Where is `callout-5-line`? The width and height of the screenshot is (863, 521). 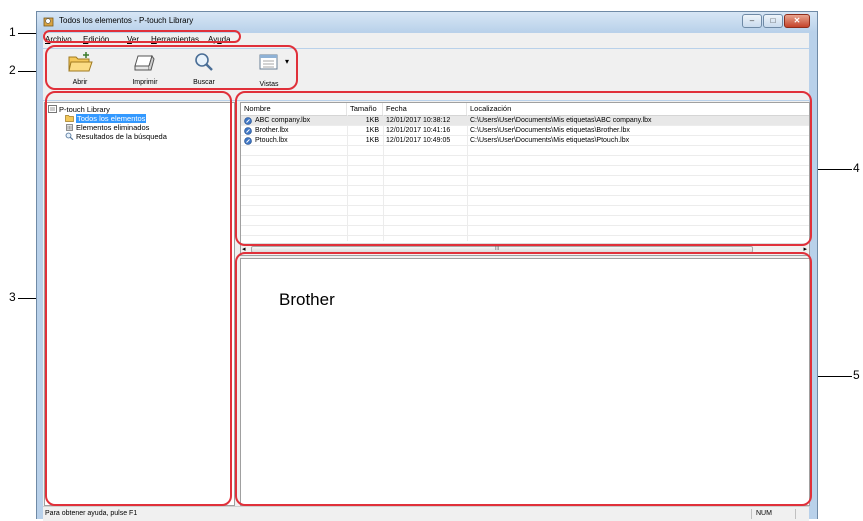
callout-5-line is located at coordinates (832, 376).